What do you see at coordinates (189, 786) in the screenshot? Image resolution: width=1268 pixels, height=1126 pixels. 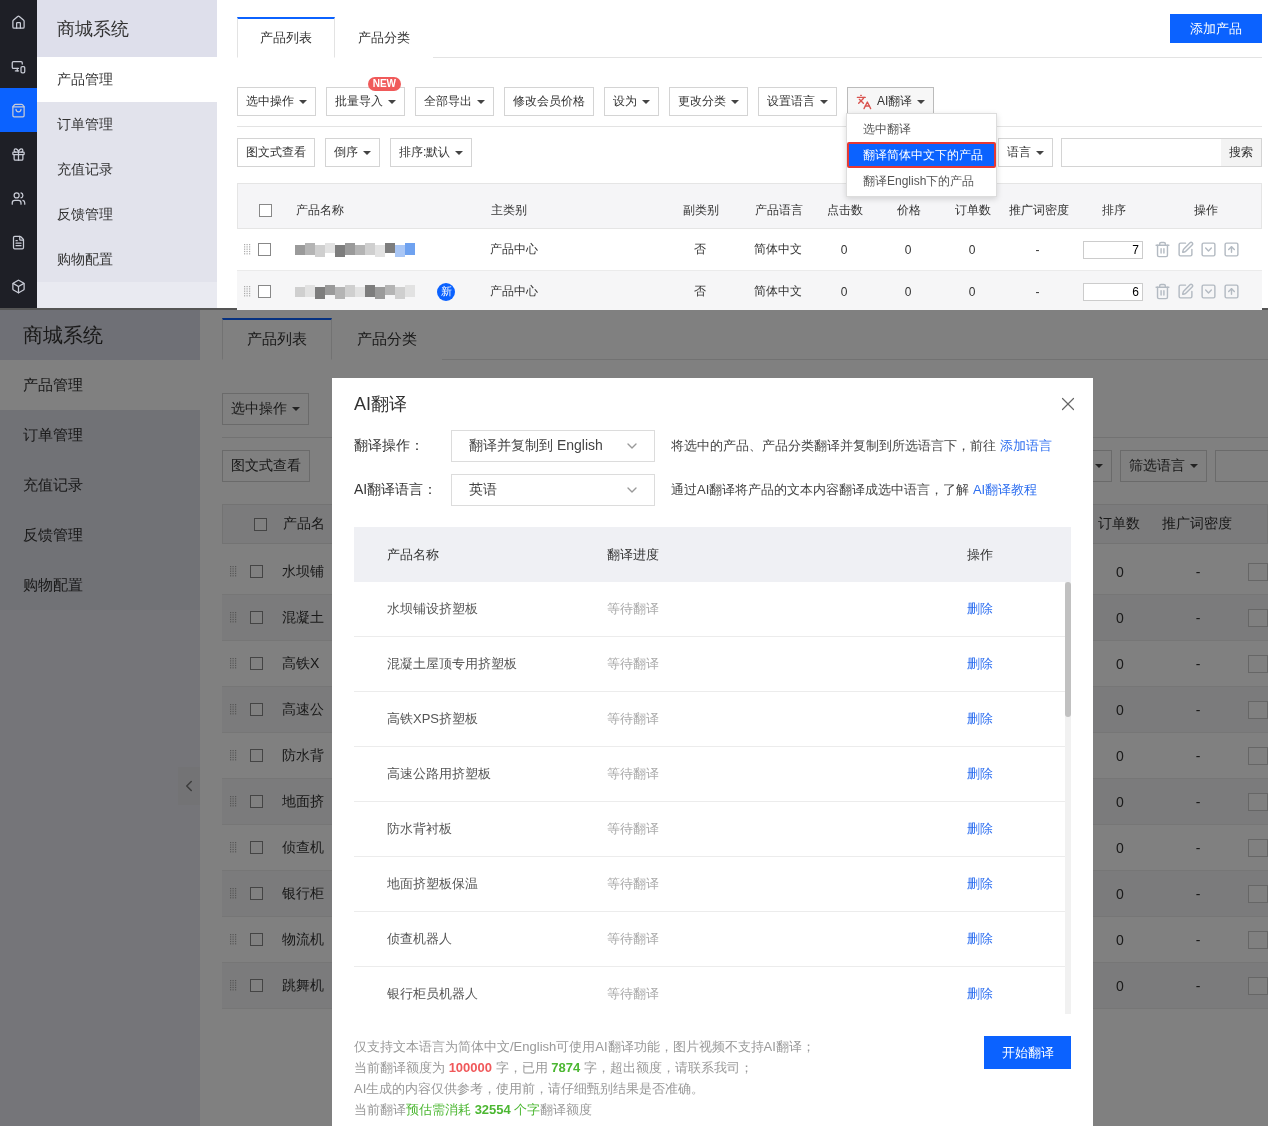 I see `collapse-button` at bounding box center [189, 786].